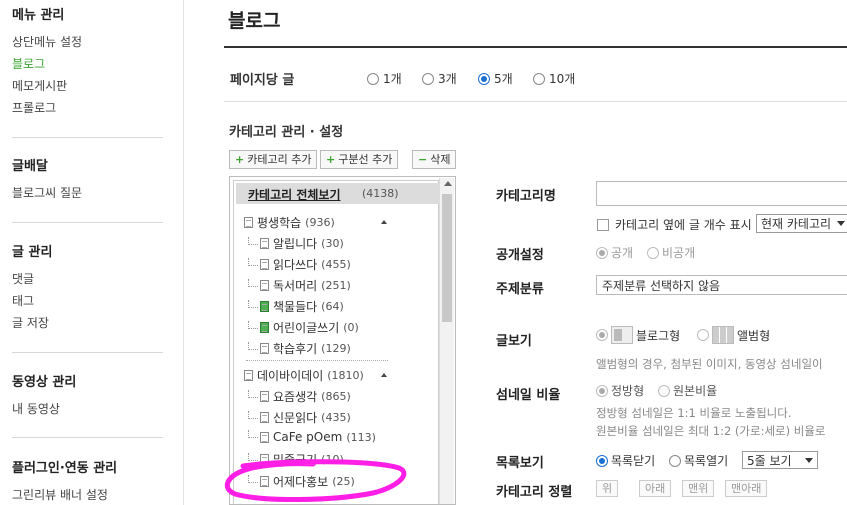  What do you see at coordinates (88, 323) in the screenshot?
I see `sidebar-item-saved-posts: 글 저장` at bounding box center [88, 323].